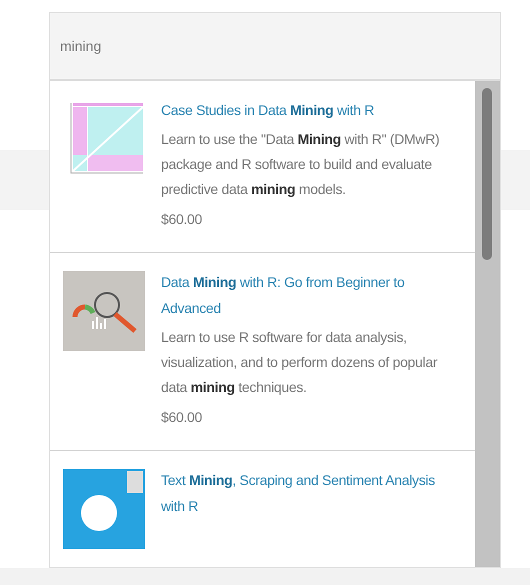  Describe the element at coordinates (275, 47) in the screenshot. I see `search-field: mining` at that location.